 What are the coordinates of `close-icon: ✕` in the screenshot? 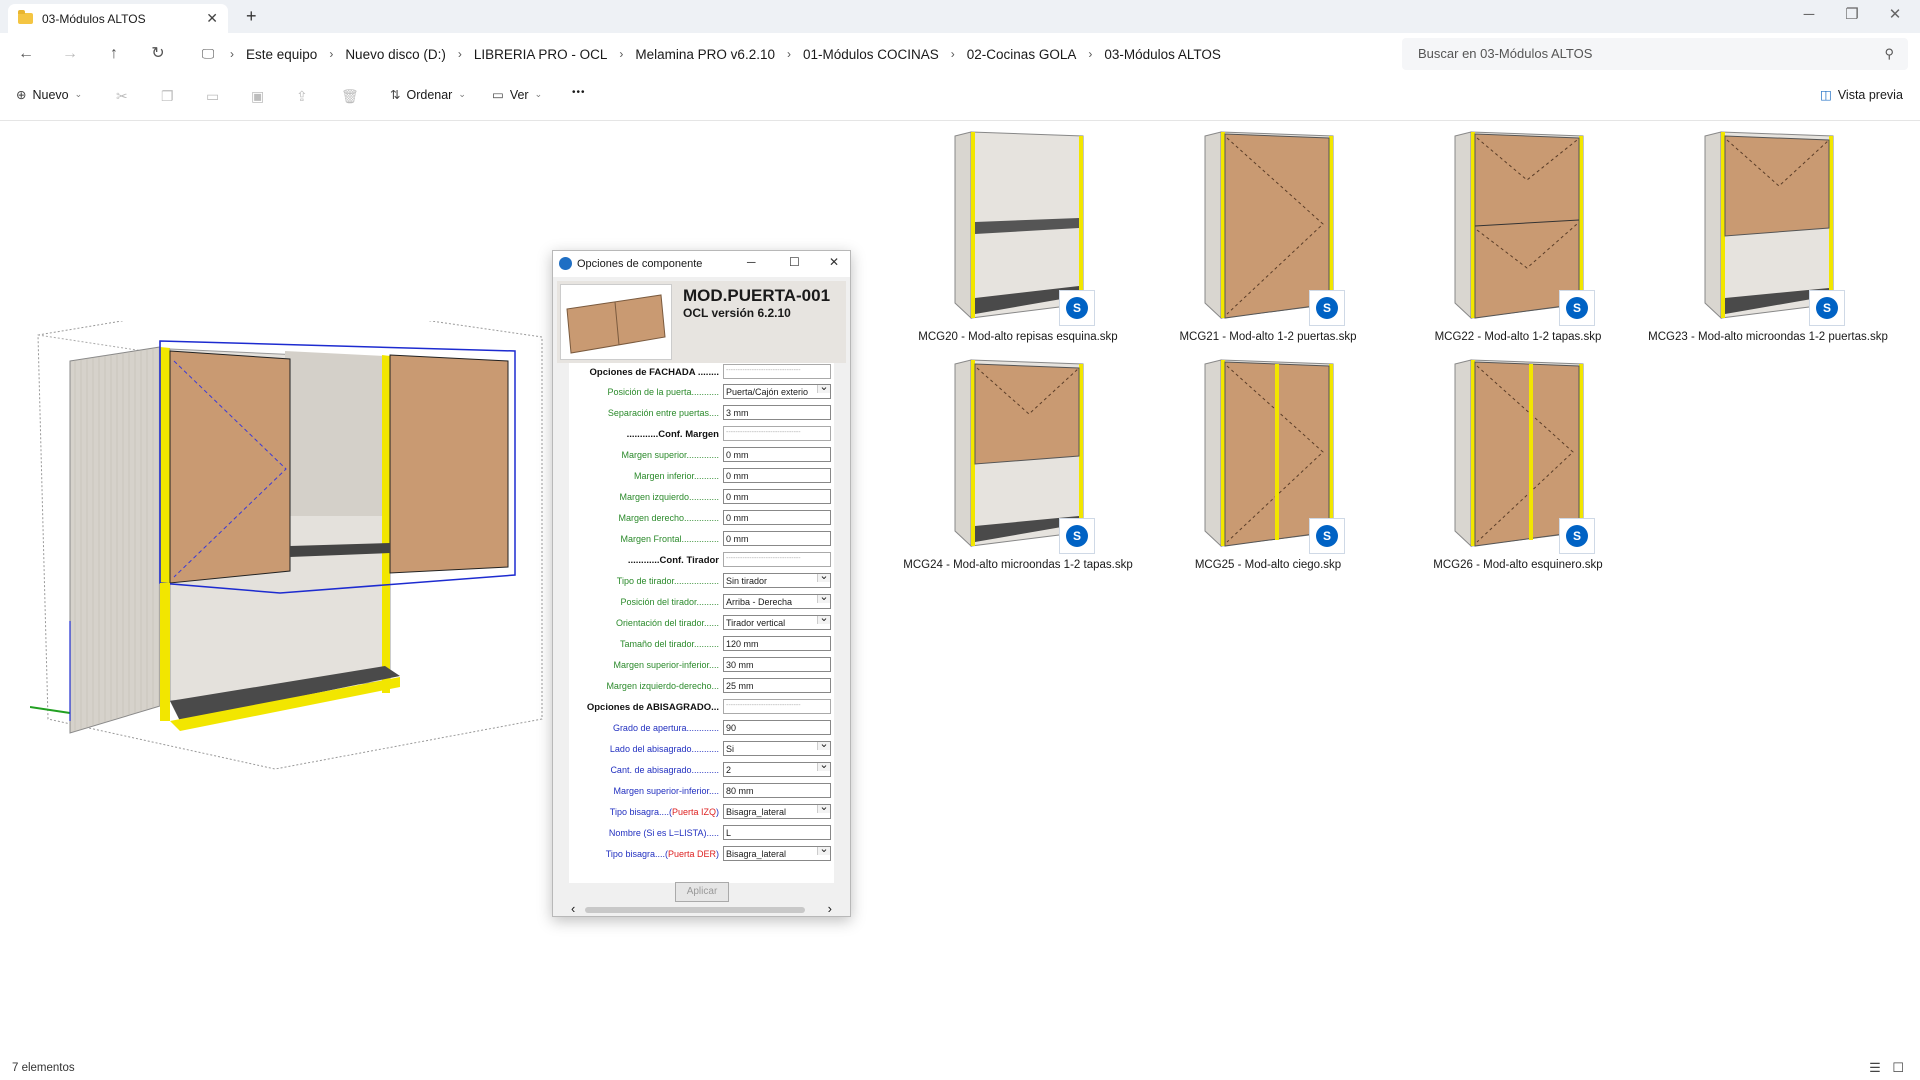 It's located at (834, 262).